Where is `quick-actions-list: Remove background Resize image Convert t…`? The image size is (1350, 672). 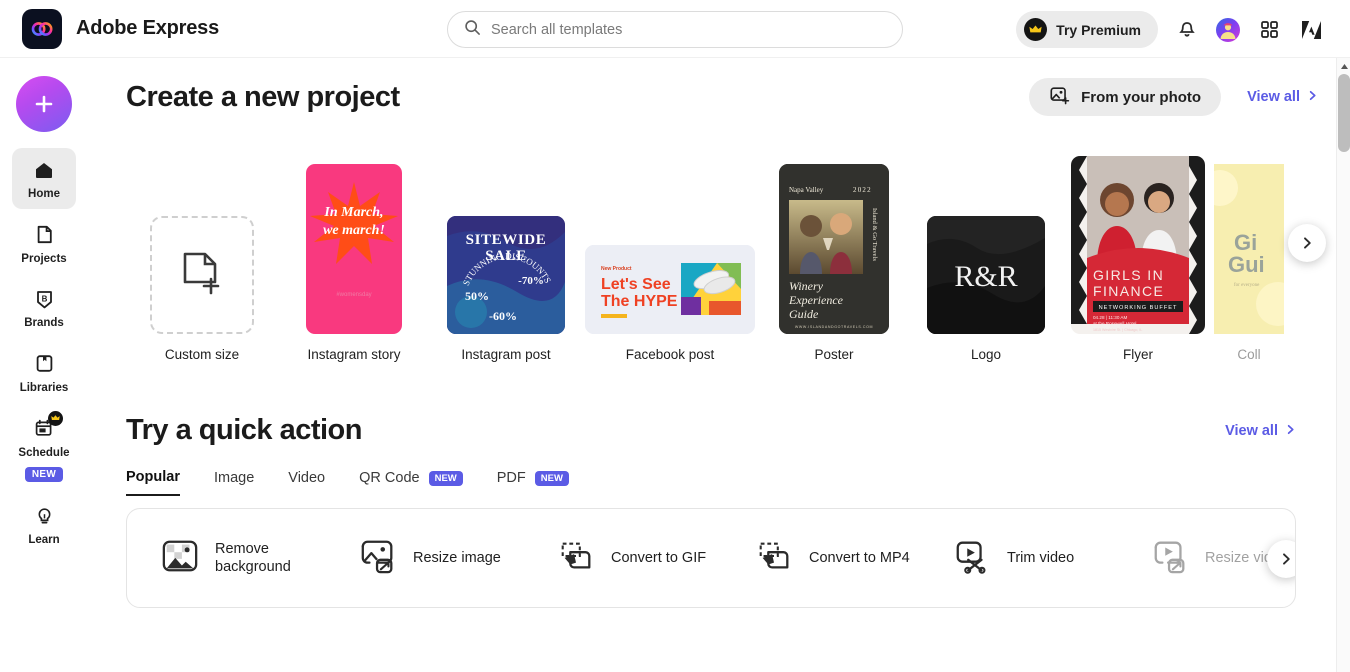 quick-actions-list: Remove background Resize image Convert t… is located at coordinates (711, 558).